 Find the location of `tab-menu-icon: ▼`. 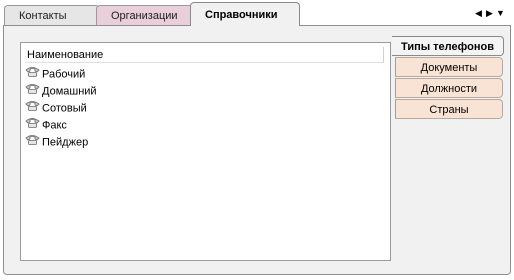

tab-menu-icon: ▼ is located at coordinates (500, 13).